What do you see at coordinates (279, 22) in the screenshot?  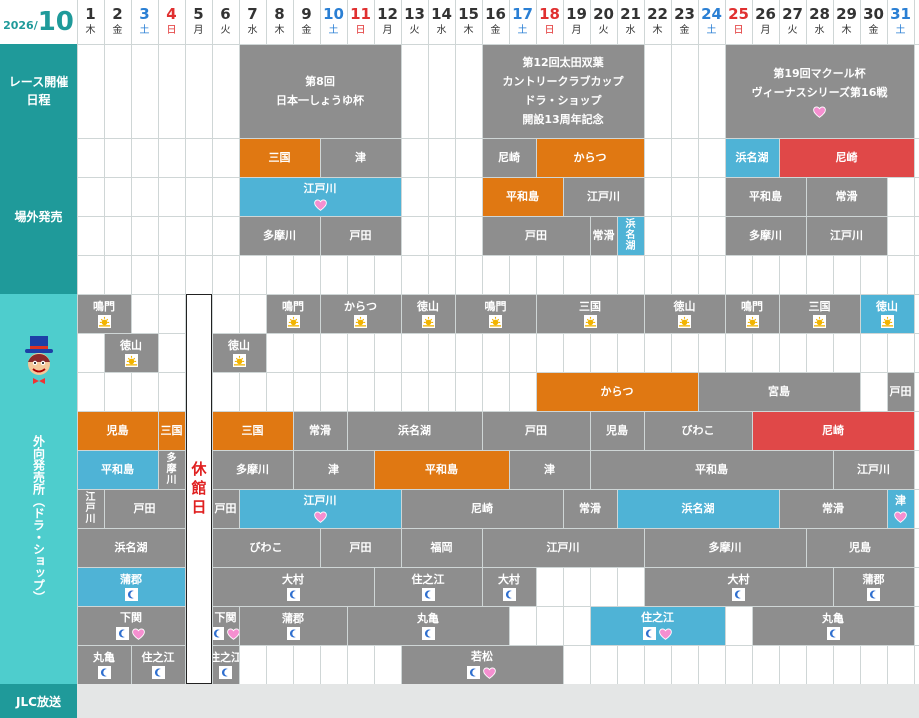 I see `day-header-8: 8木` at bounding box center [279, 22].